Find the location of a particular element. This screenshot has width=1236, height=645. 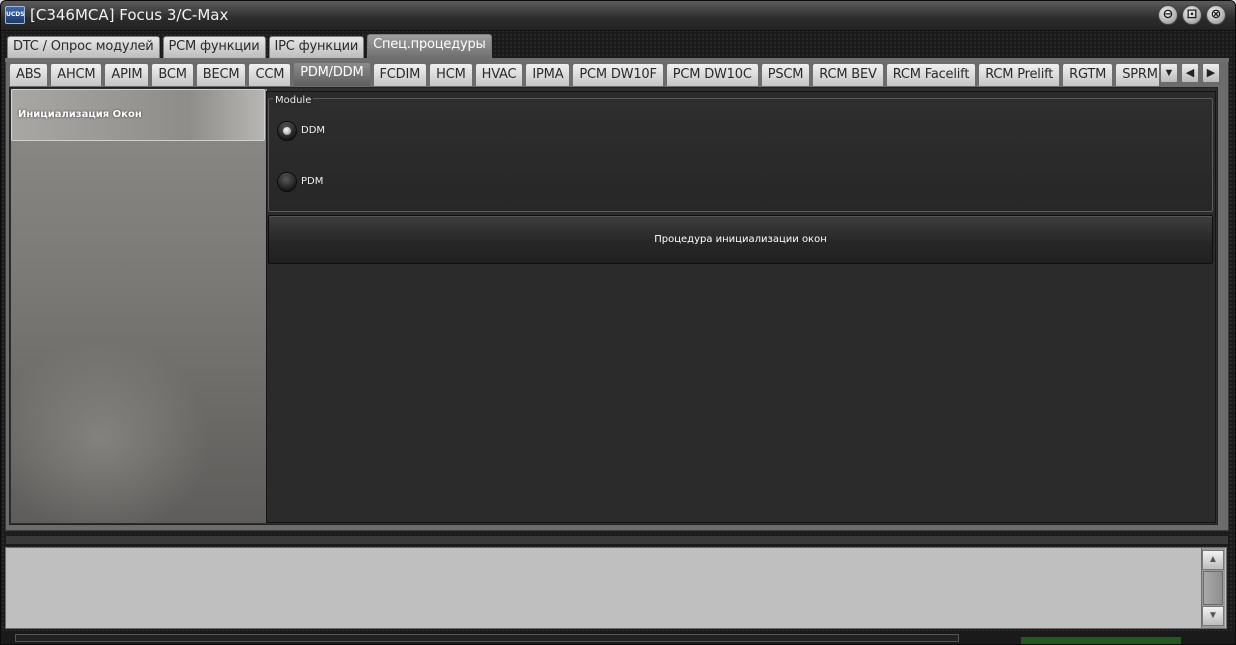

module-tab-bcm: BCM is located at coordinates (172, 74).